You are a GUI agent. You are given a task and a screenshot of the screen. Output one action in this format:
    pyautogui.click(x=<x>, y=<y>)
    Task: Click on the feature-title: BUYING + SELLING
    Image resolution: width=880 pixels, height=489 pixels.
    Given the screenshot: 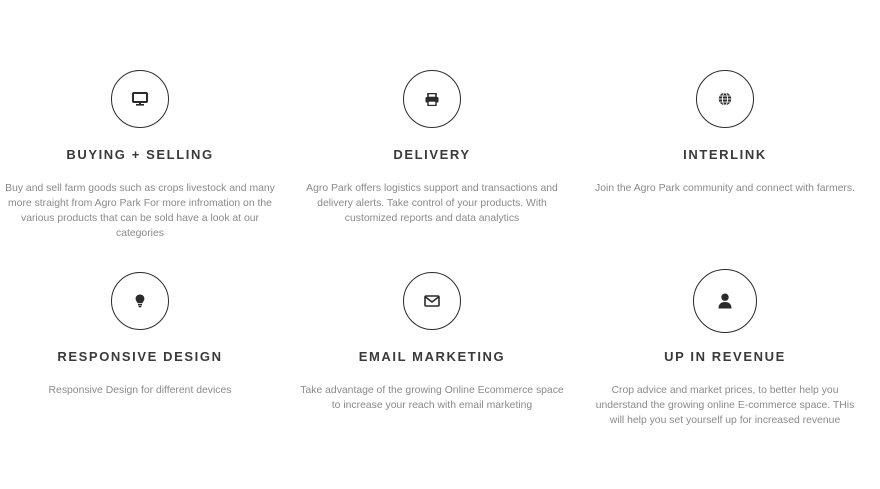 What is the action you would take?
    pyautogui.click(x=140, y=154)
    